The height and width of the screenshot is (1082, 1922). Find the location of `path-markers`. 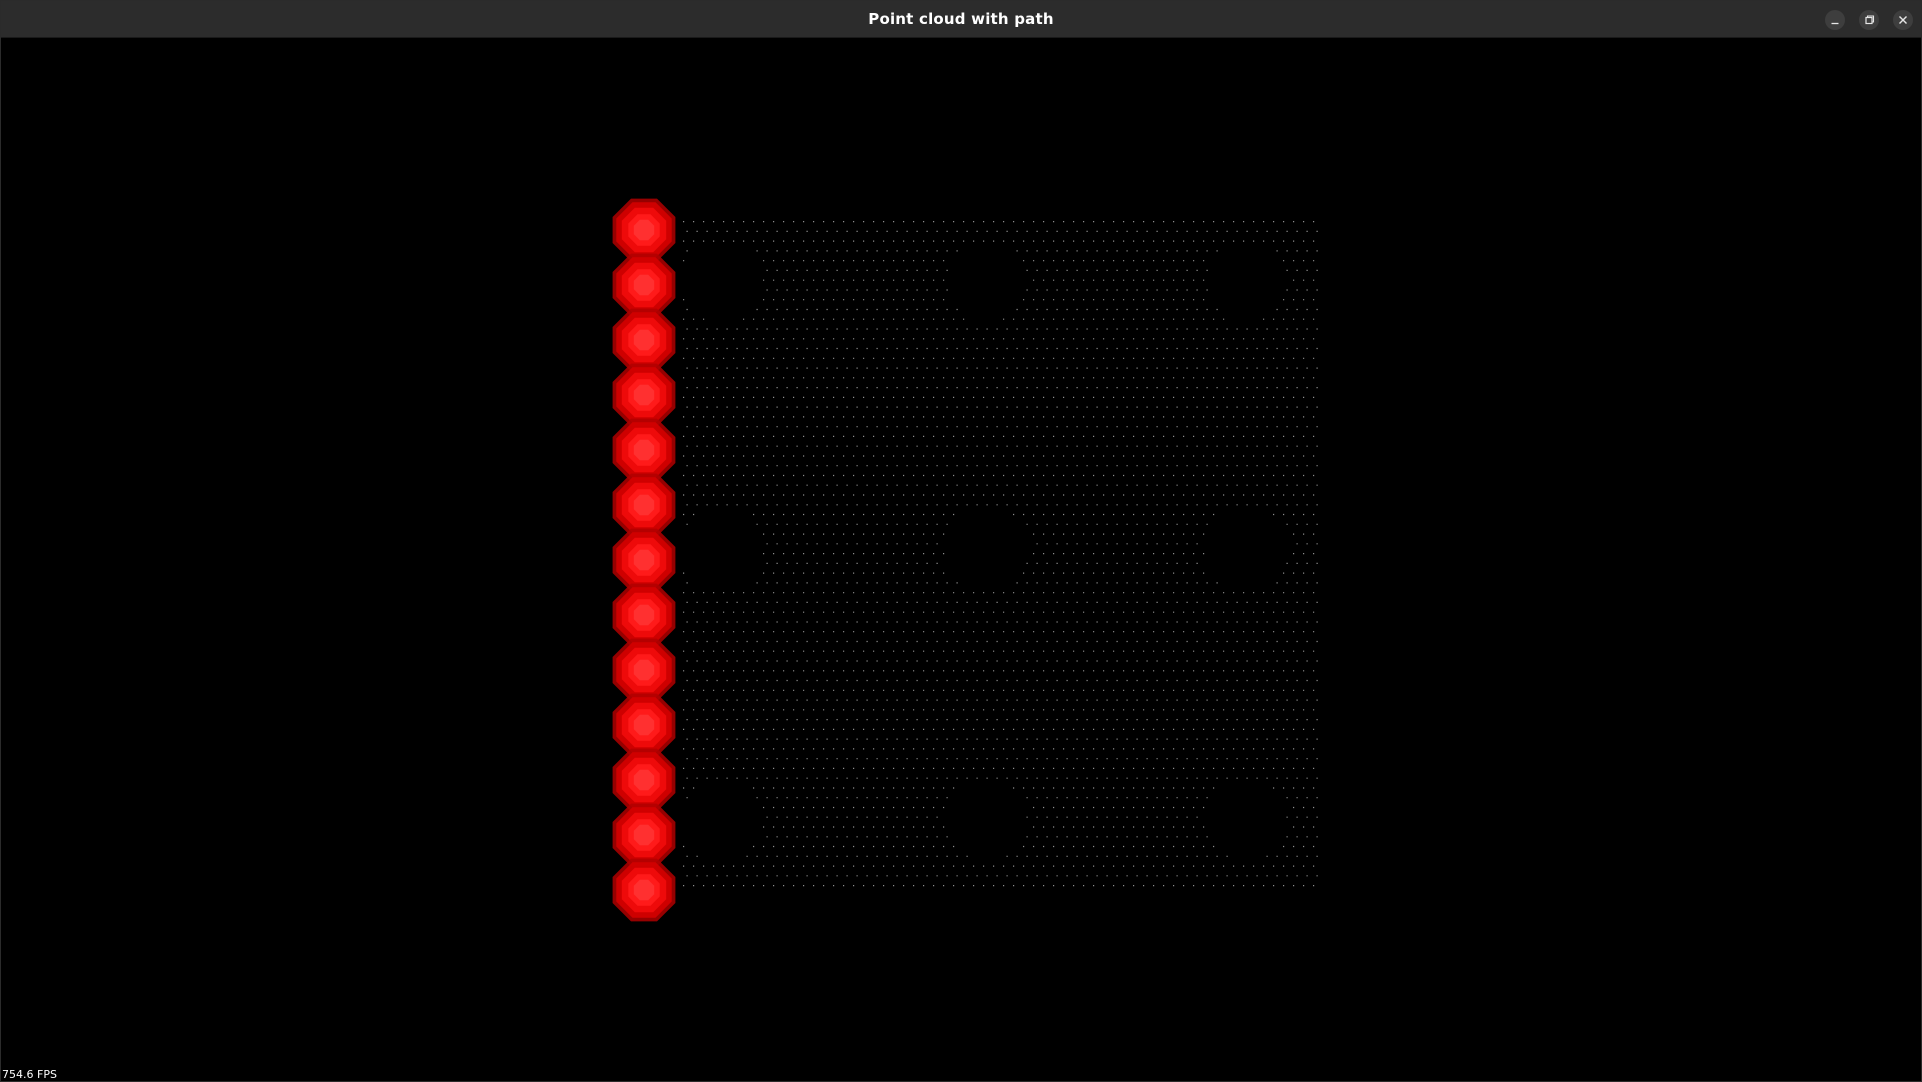

path-markers is located at coordinates (644, 560).